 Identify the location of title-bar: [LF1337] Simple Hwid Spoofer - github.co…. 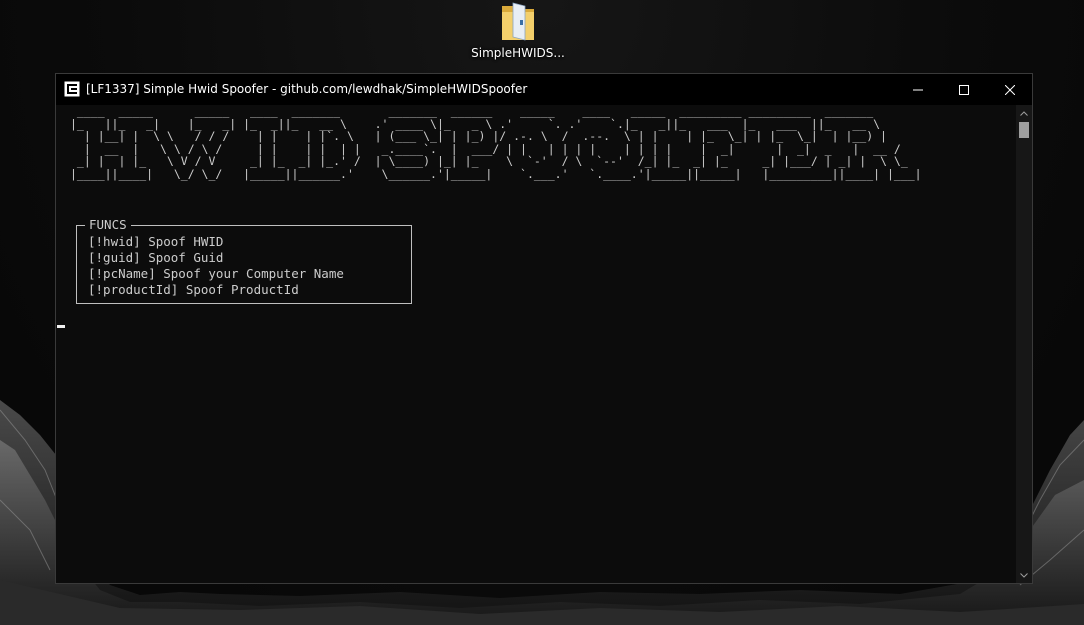
(544, 89).